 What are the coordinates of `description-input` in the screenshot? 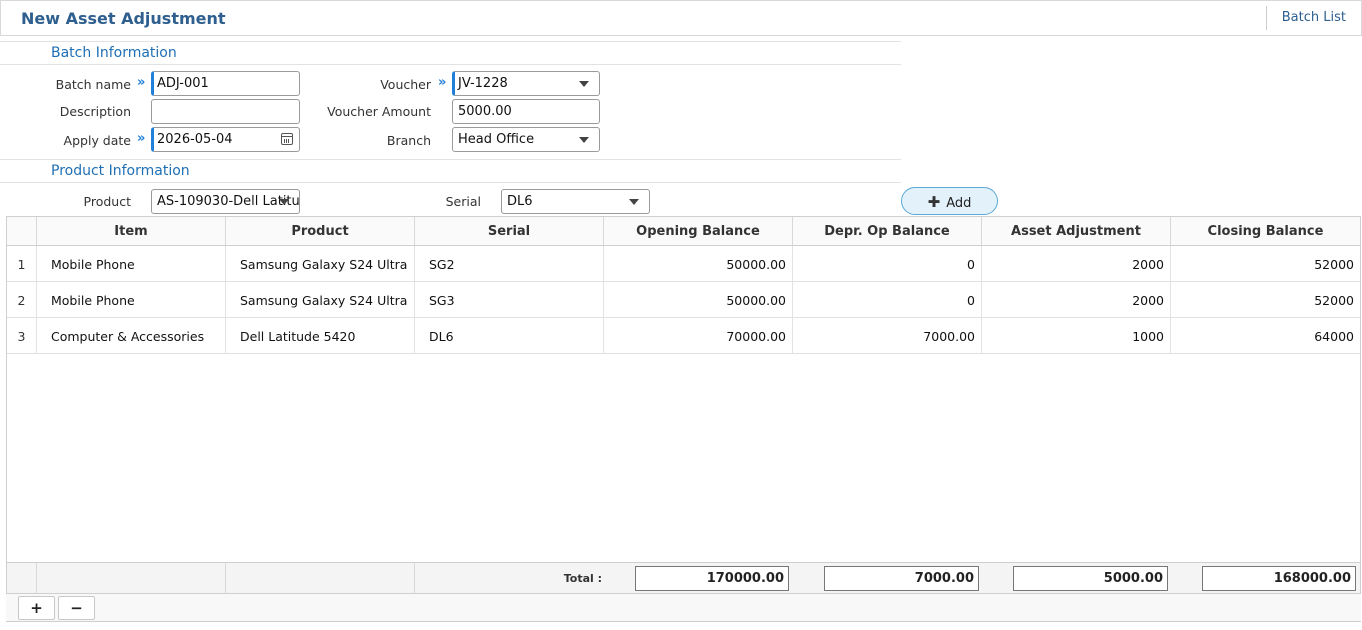 It's located at (225, 111).